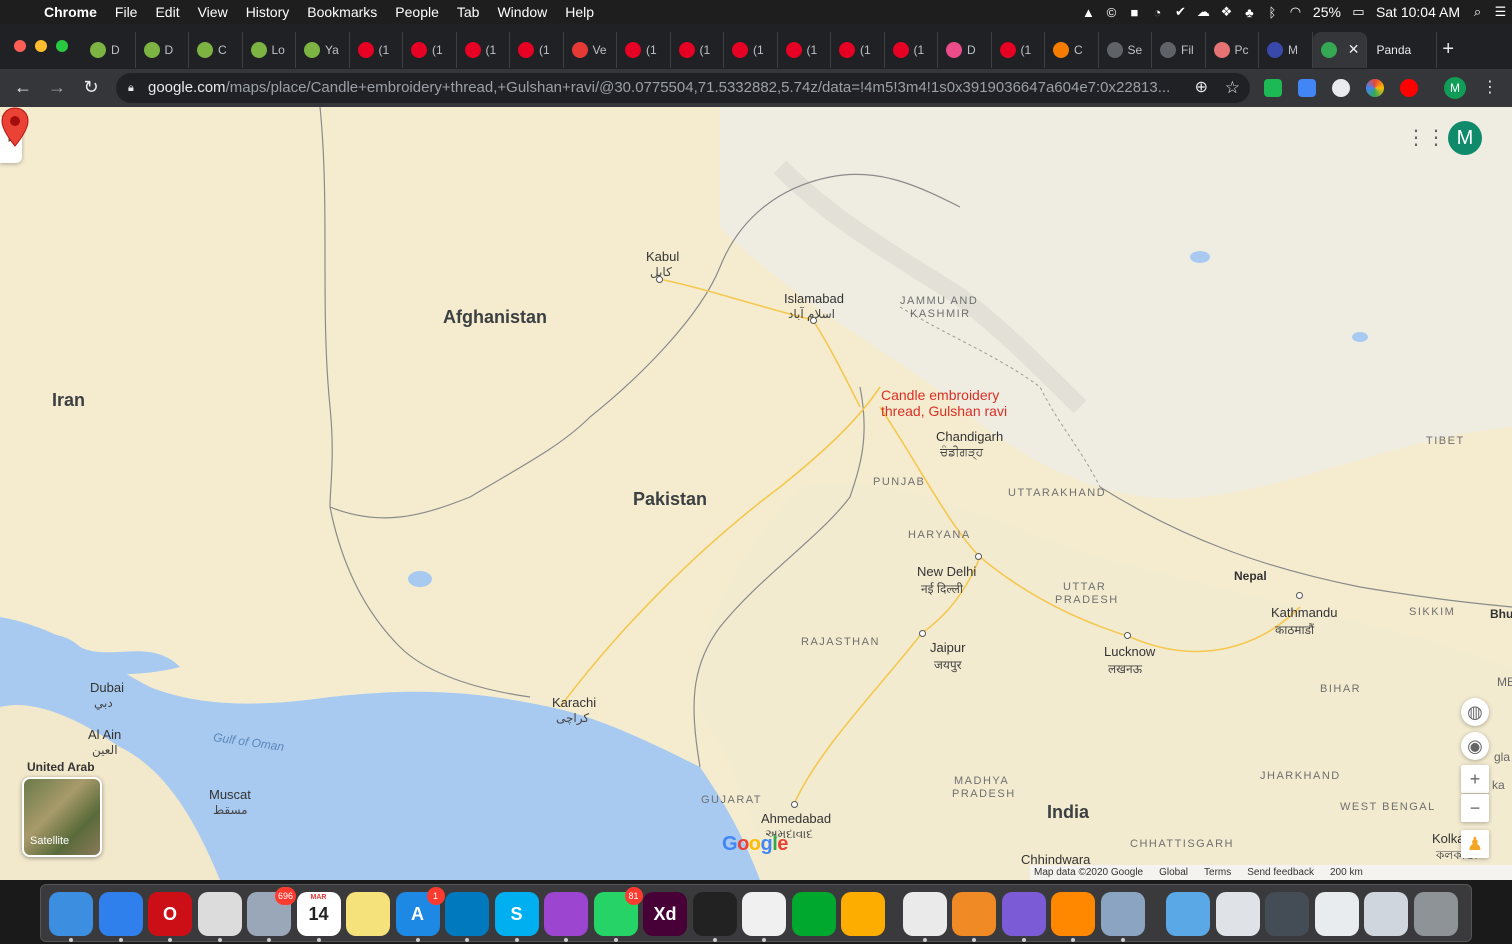 This screenshot has height=944, width=1512. What do you see at coordinates (219, 917) in the screenshot?
I see `dock-chrome-icon` at bounding box center [219, 917].